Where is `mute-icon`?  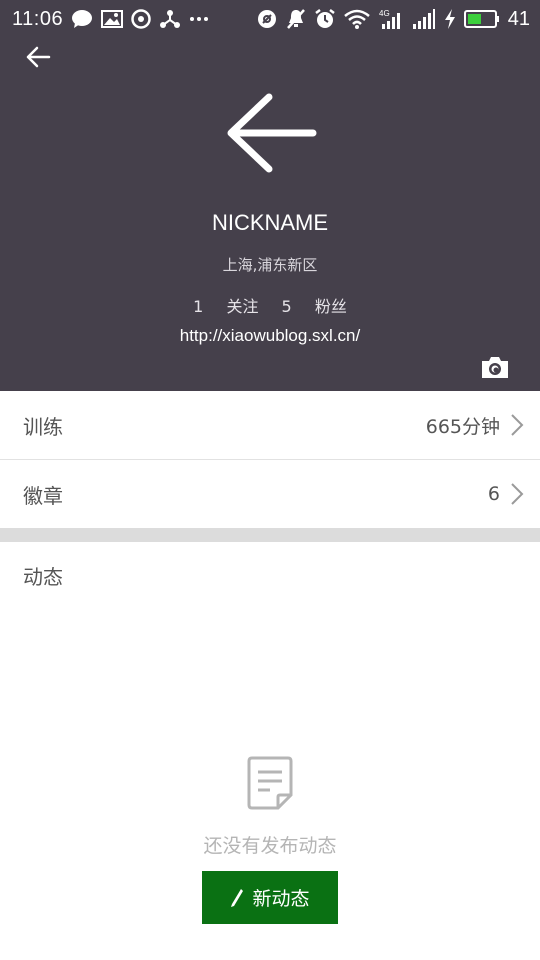 mute-icon is located at coordinates (296, 19).